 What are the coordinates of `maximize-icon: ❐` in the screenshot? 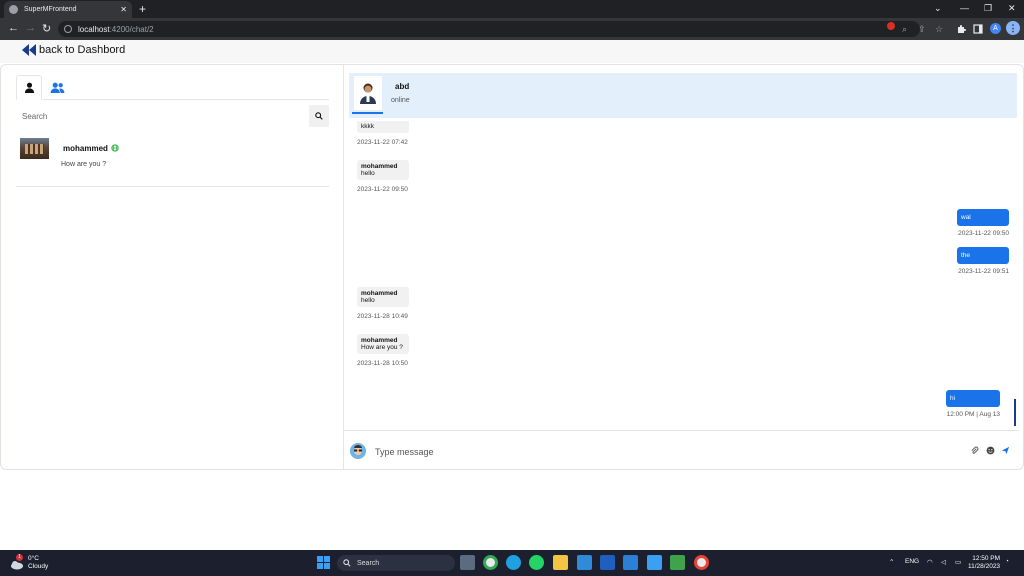 It's located at (988, 8).